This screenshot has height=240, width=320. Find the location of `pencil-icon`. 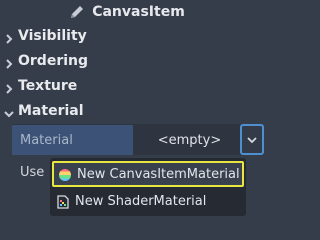

pencil-icon is located at coordinates (77, 12).